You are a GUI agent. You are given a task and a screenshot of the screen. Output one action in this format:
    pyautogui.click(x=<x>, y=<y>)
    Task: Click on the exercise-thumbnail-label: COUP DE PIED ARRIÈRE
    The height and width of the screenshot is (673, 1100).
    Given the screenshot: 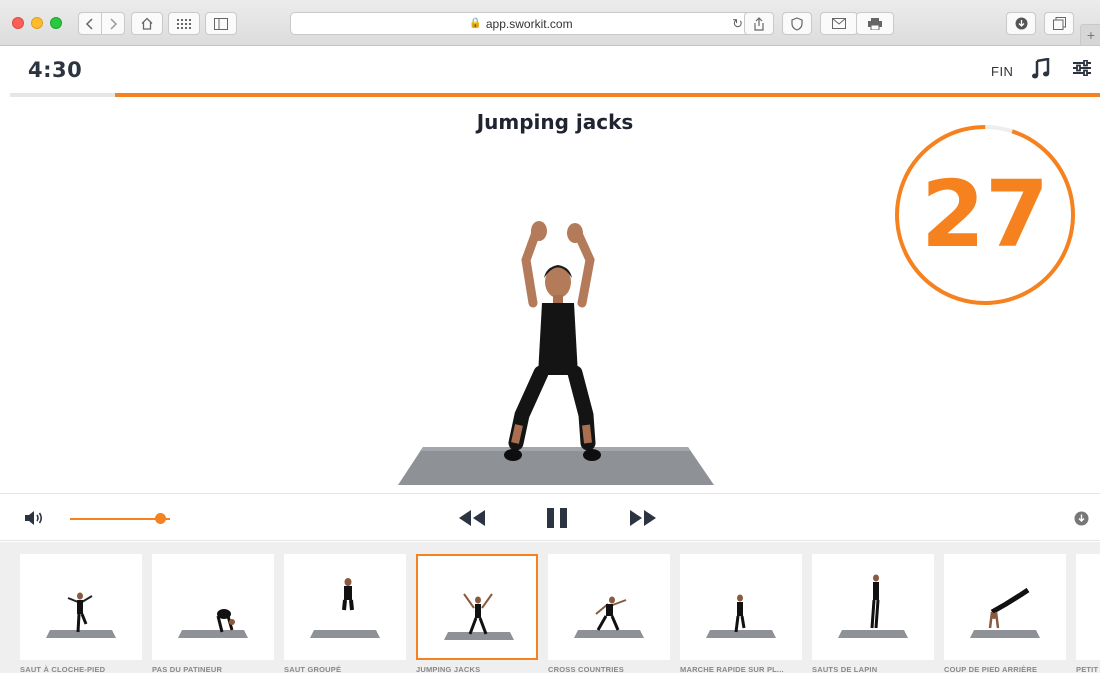 What is the action you would take?
    pyautogui.click(x=991, y=669)
    